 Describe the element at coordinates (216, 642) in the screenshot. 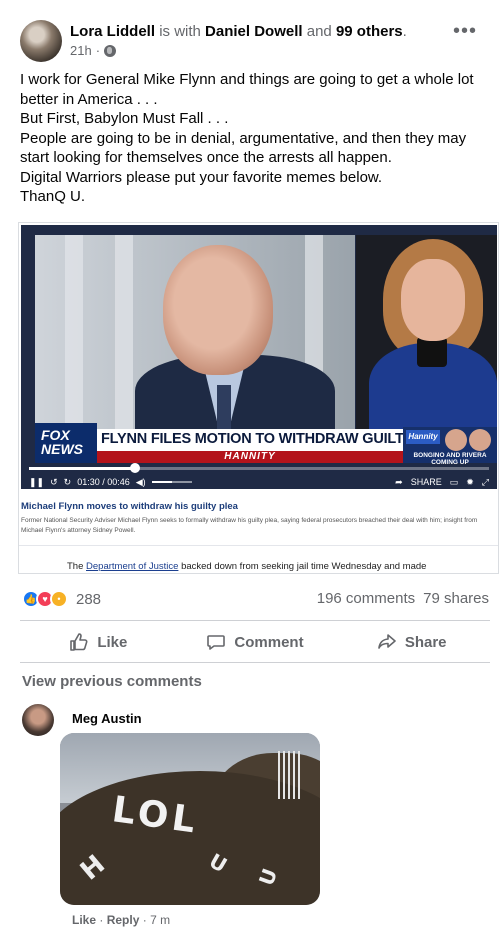

I see `comment-icon` at that location.